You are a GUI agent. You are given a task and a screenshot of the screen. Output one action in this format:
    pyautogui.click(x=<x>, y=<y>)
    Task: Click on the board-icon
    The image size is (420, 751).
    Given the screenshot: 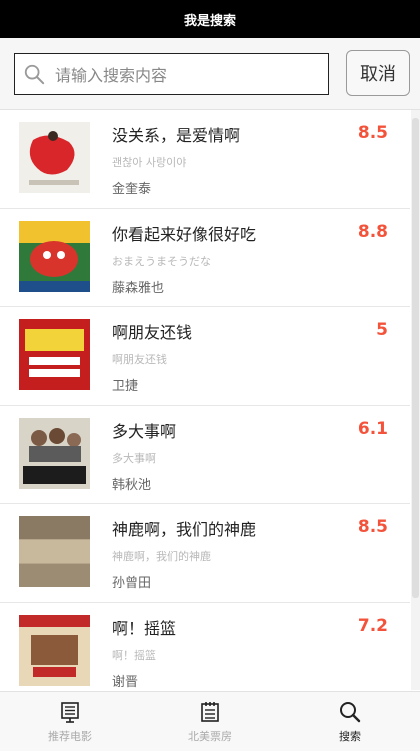 What is the action you would take?
    pyautogui.click(x=70, y=712)
    